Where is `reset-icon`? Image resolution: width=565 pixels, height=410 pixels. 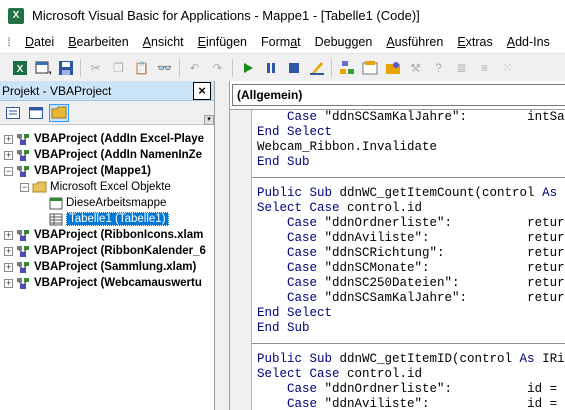
reset-icon is located at coordinates (294, 68).